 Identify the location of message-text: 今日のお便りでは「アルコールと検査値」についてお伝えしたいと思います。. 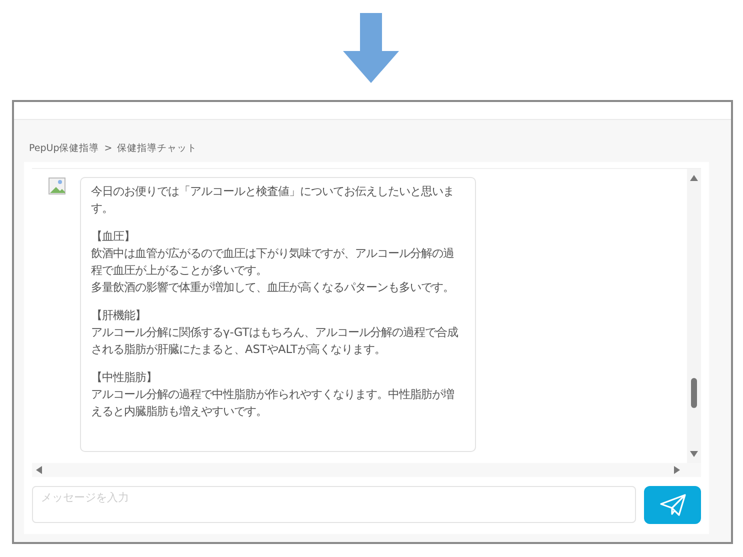
(273, 200).